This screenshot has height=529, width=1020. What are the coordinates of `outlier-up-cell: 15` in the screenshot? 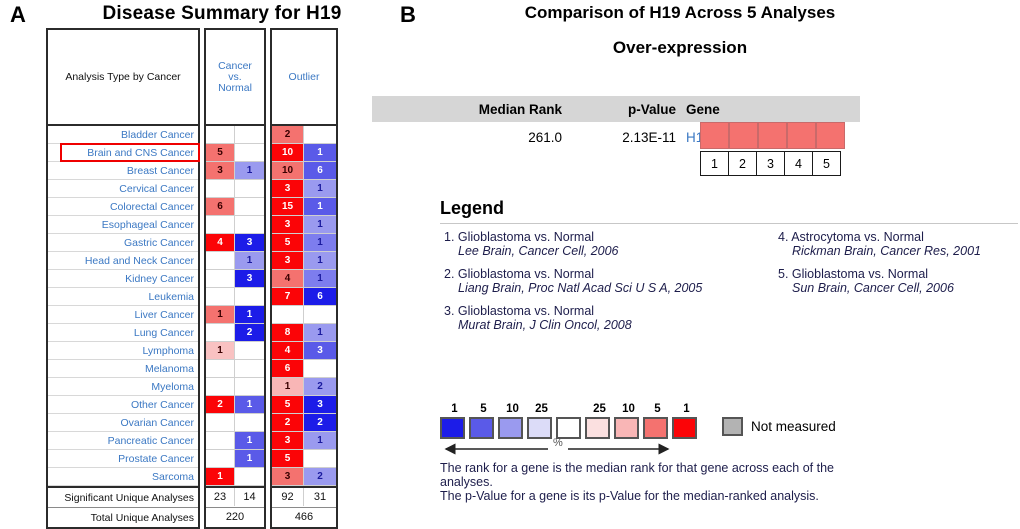 It's located at (288, 207).